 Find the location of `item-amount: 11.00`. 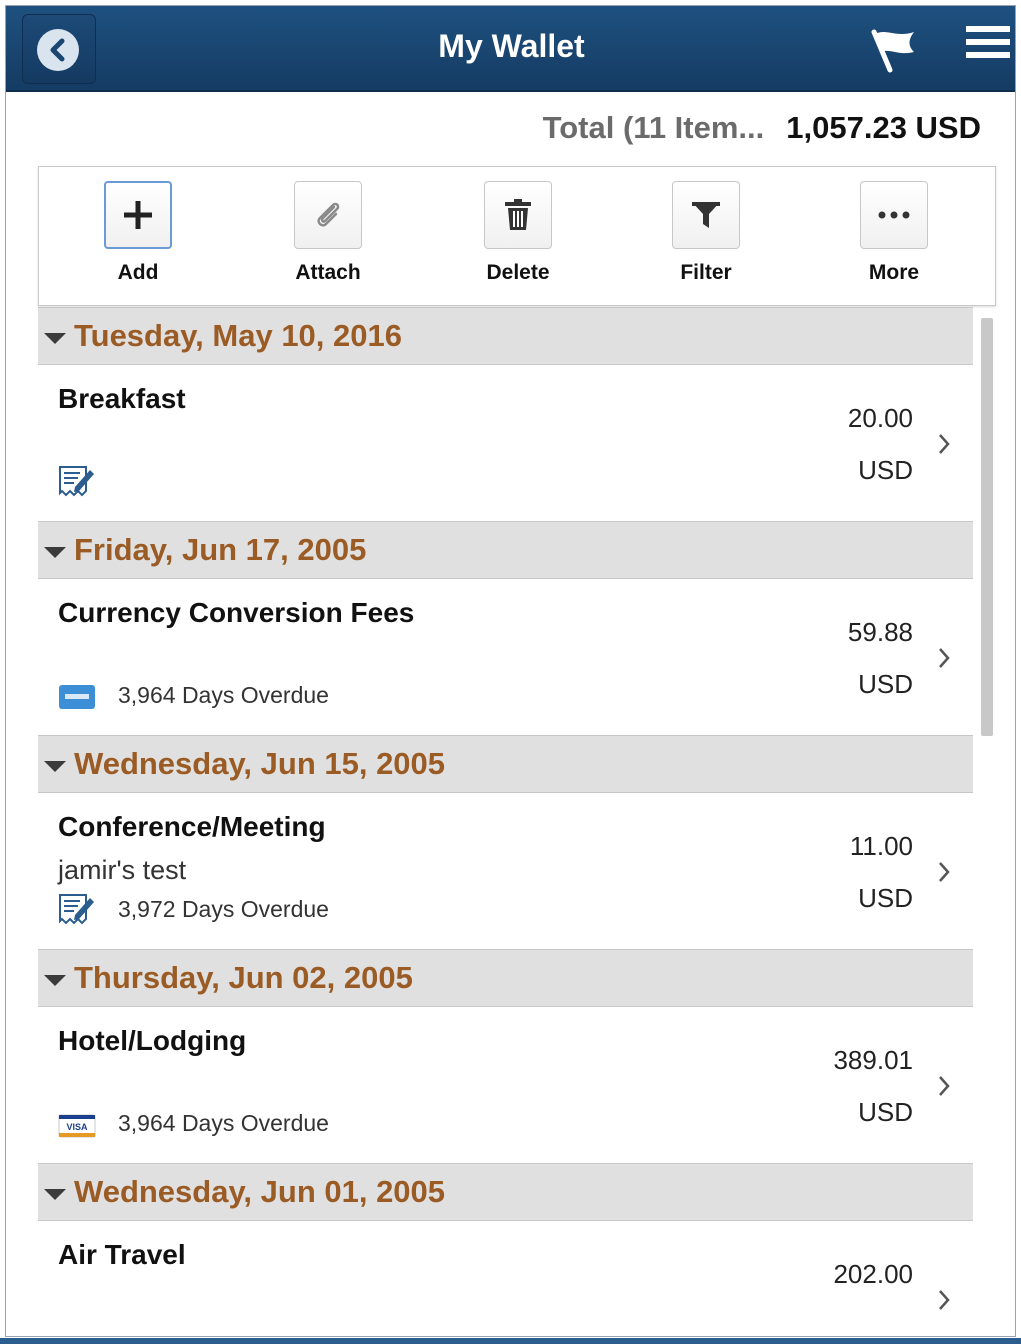

item-amount: 11.00 is located at coordinates (881, 846).